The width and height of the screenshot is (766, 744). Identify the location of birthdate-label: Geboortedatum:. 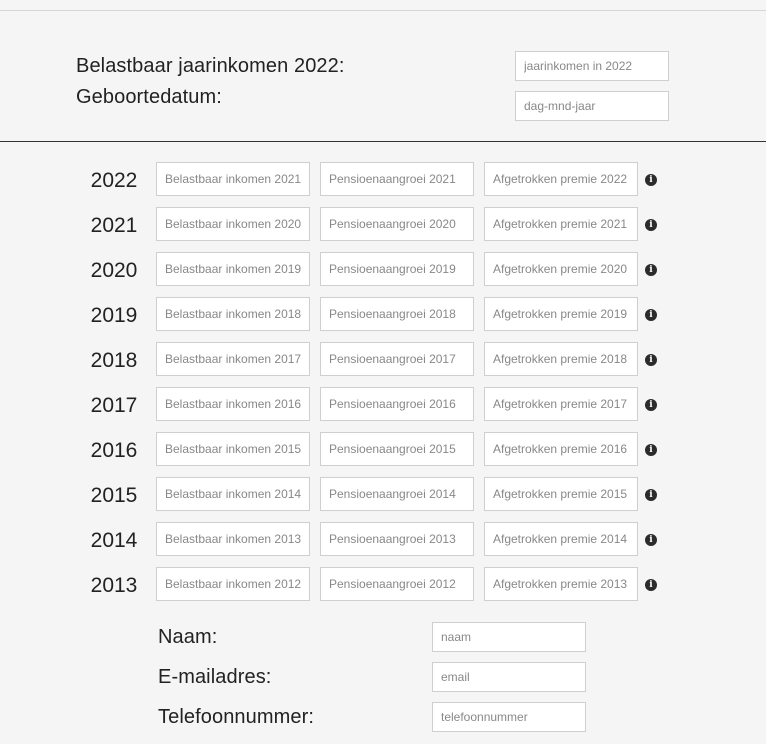
(149, 97).